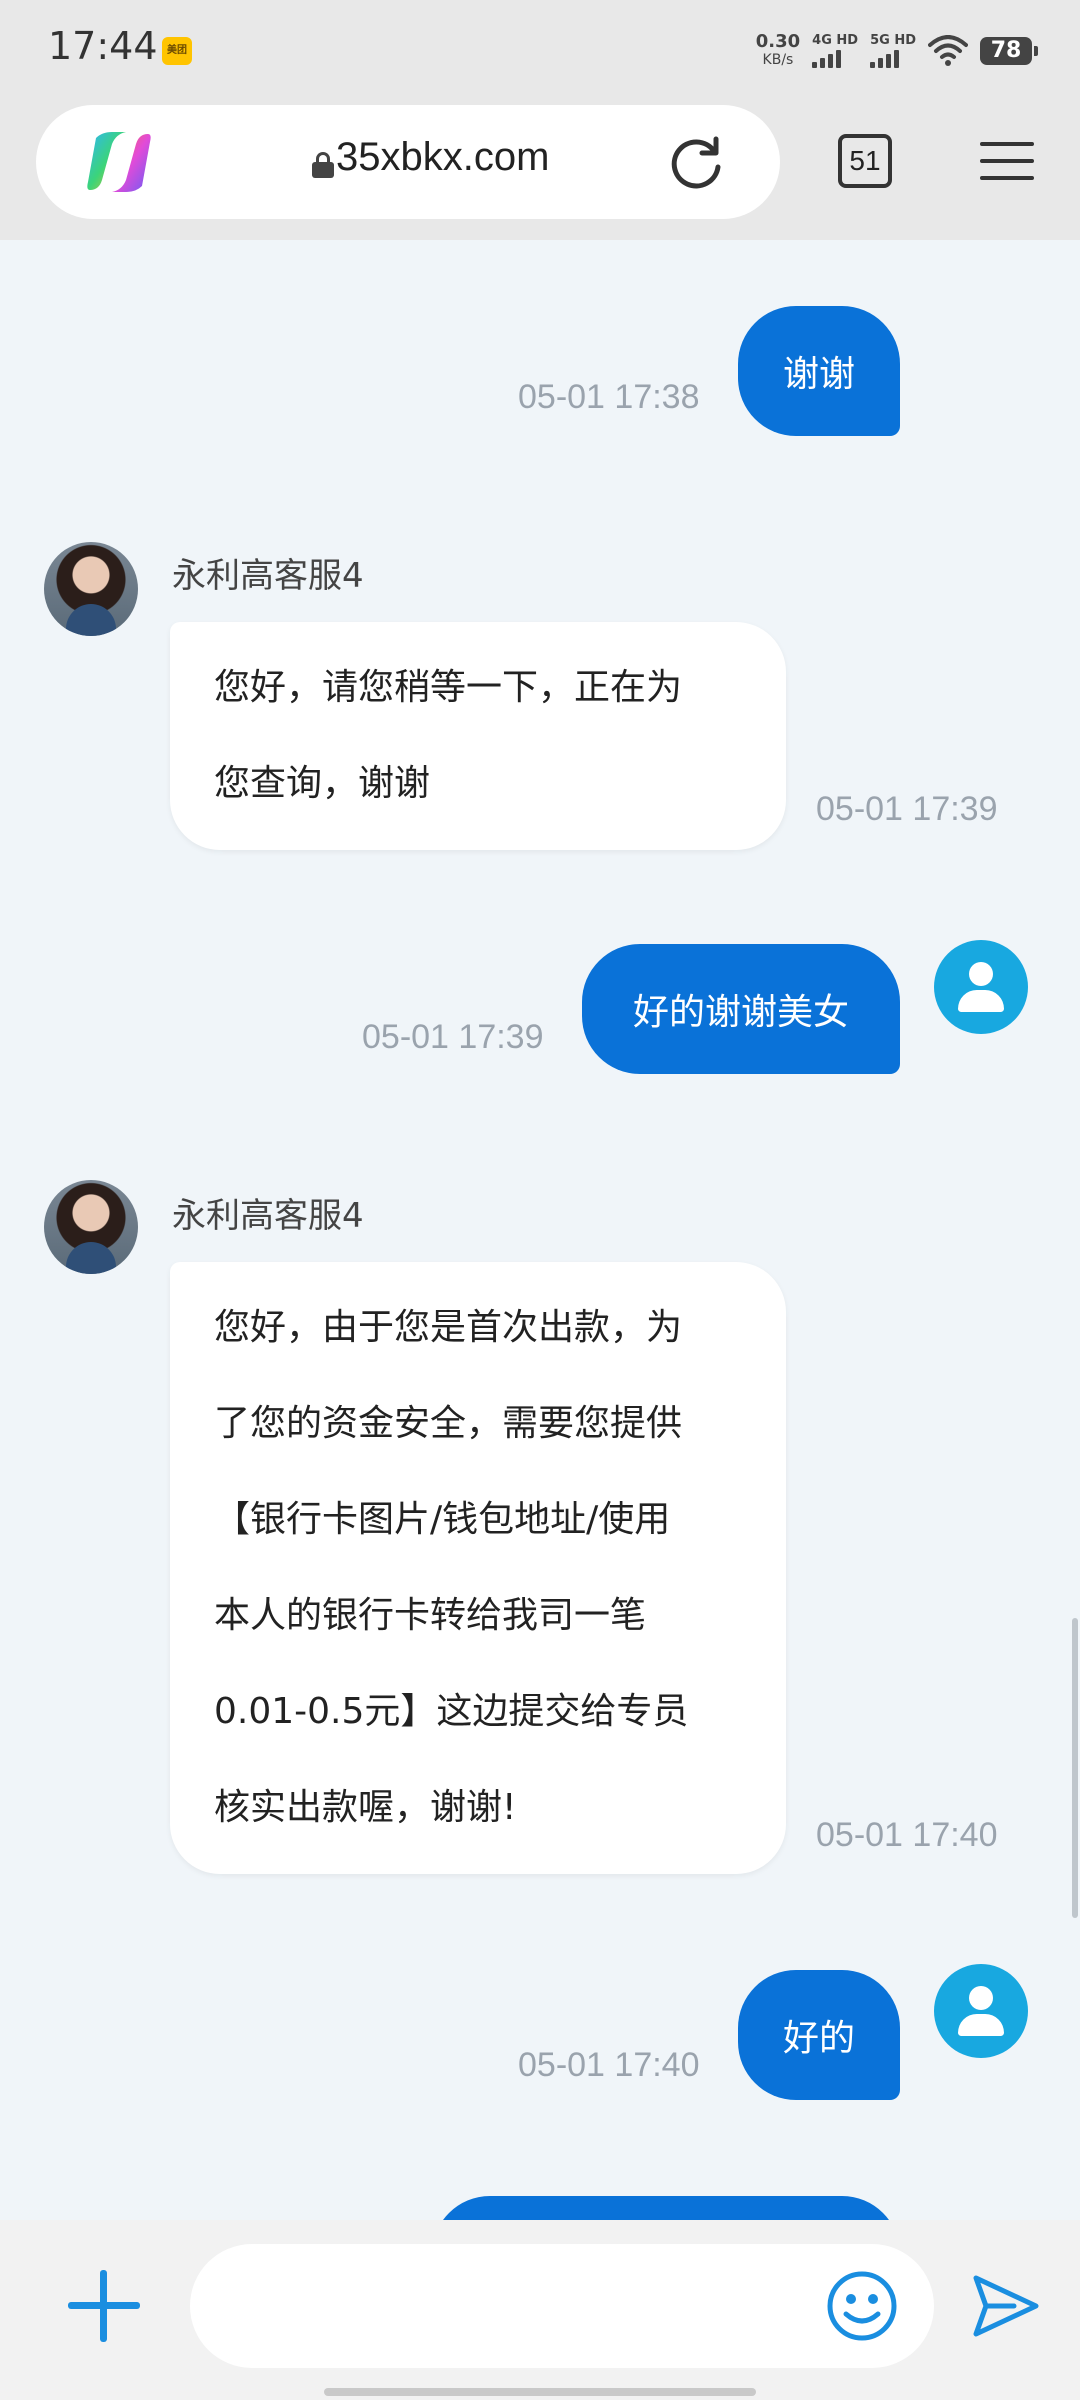 The image size is (1080, 2400). I want to click on browser-toolbar: 35xbkx.com 51, so click(540, 170).